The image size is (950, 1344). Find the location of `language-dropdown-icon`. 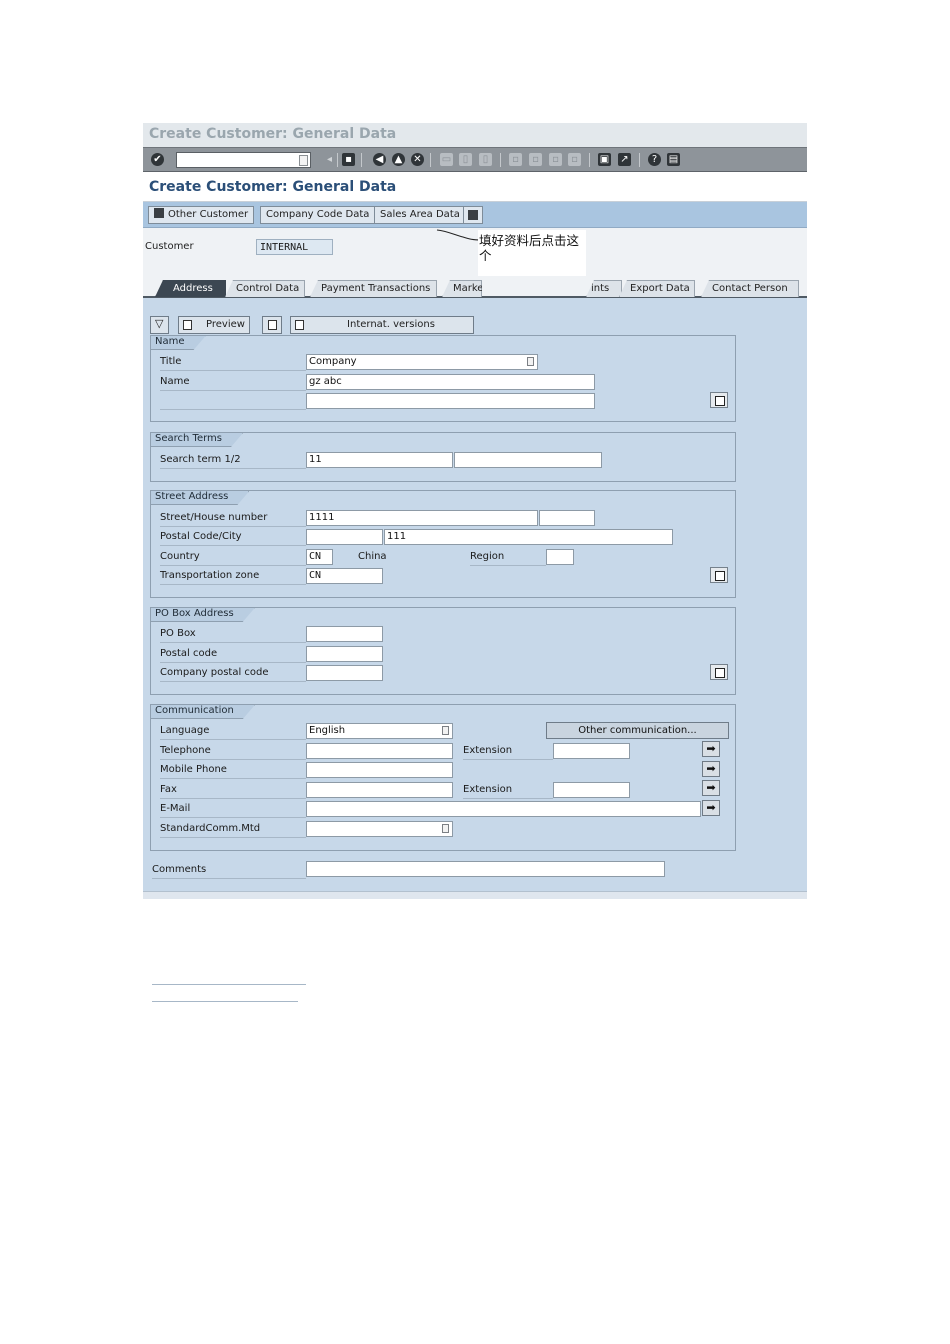

language-dropdown-icon is located at coordinates (445, 730).